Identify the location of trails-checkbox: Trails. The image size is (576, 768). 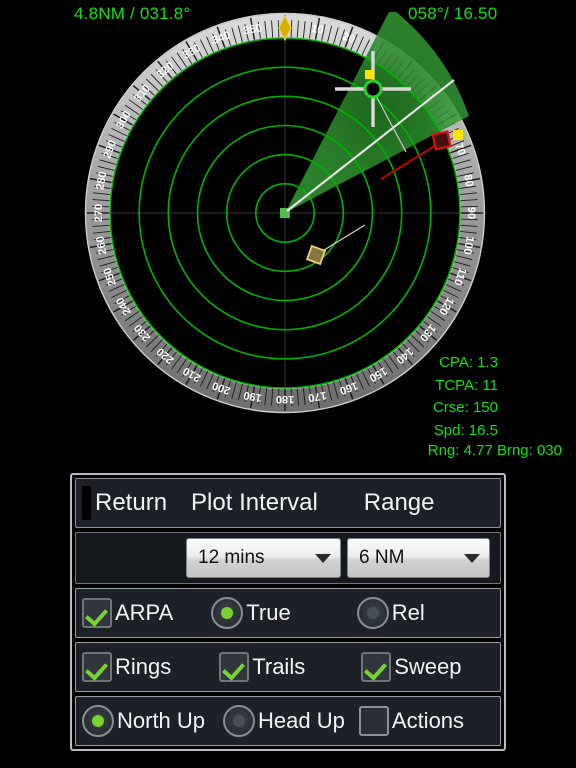
(262, 667).